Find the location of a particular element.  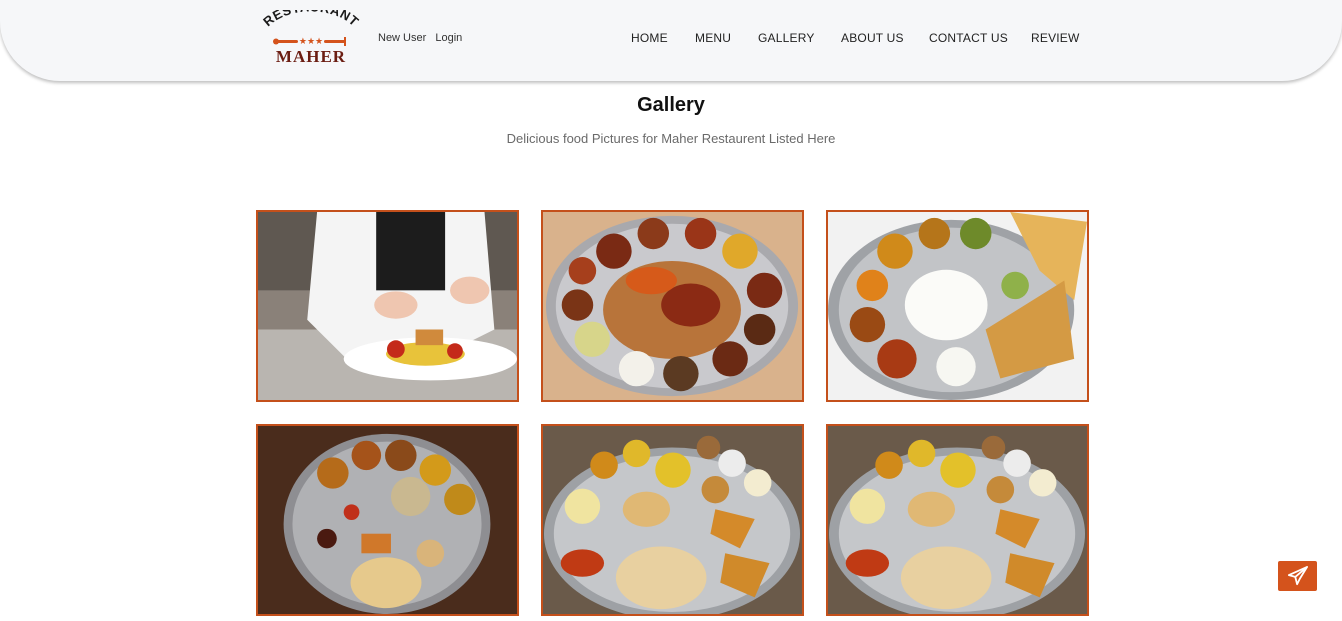

thali-rice-roti-photo is located at coordinates (957, 306).